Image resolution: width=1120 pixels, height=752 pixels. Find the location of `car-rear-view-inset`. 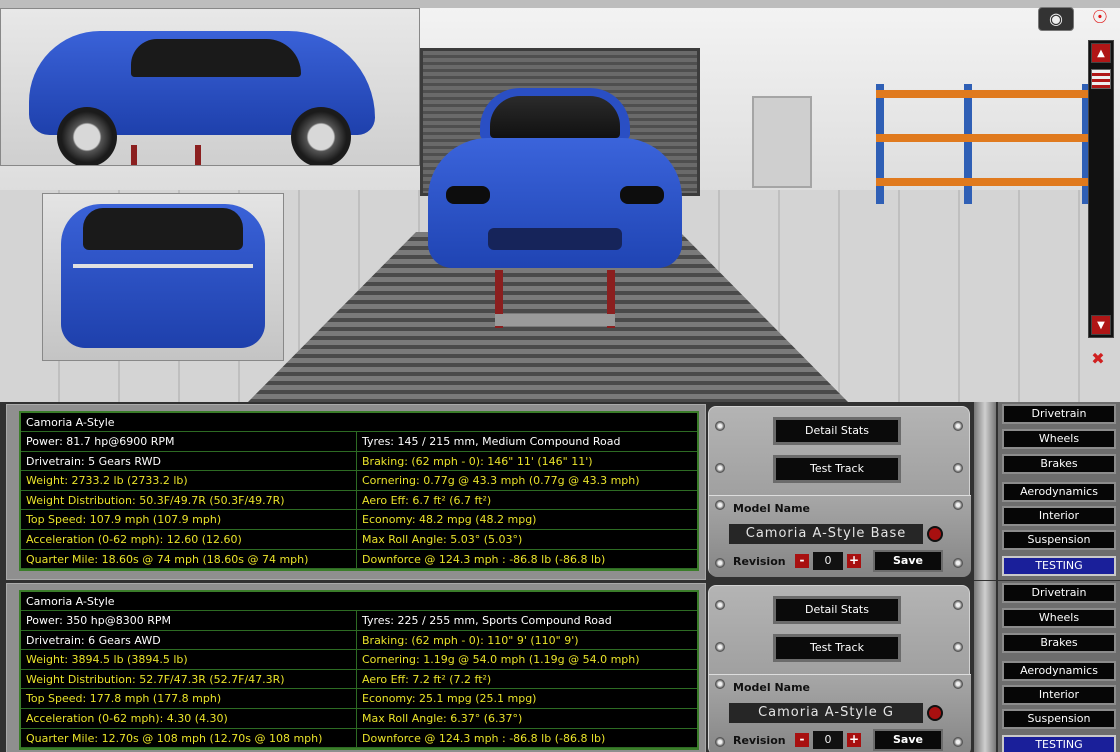

car-rear-view-inset is located at coordinates (163, 277).